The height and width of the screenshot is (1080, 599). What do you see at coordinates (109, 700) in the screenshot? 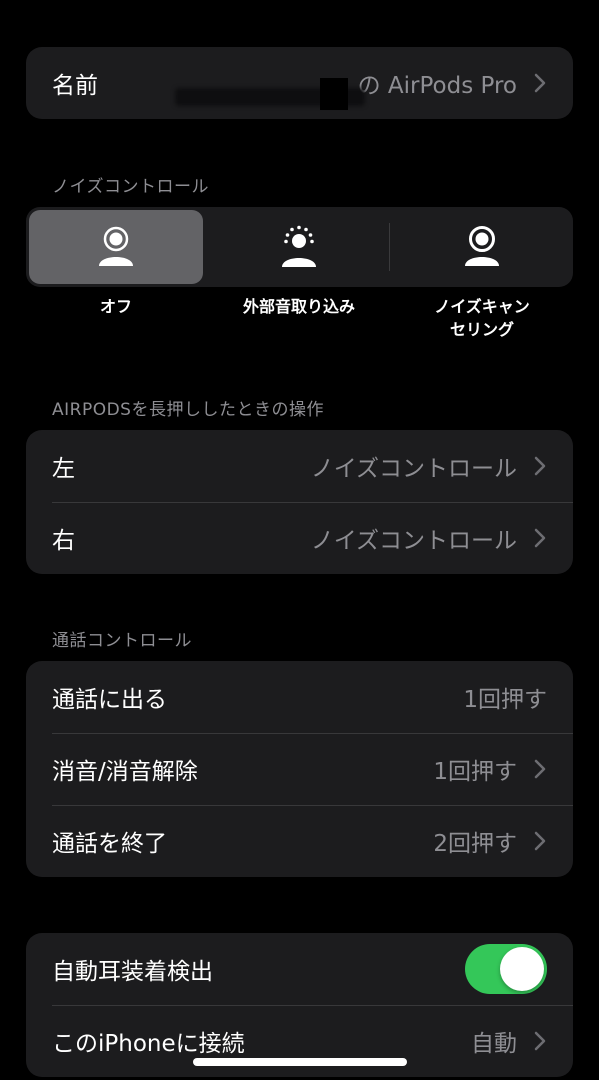
I see `row-label: 通話に出る` at bounding box center [109, 700].